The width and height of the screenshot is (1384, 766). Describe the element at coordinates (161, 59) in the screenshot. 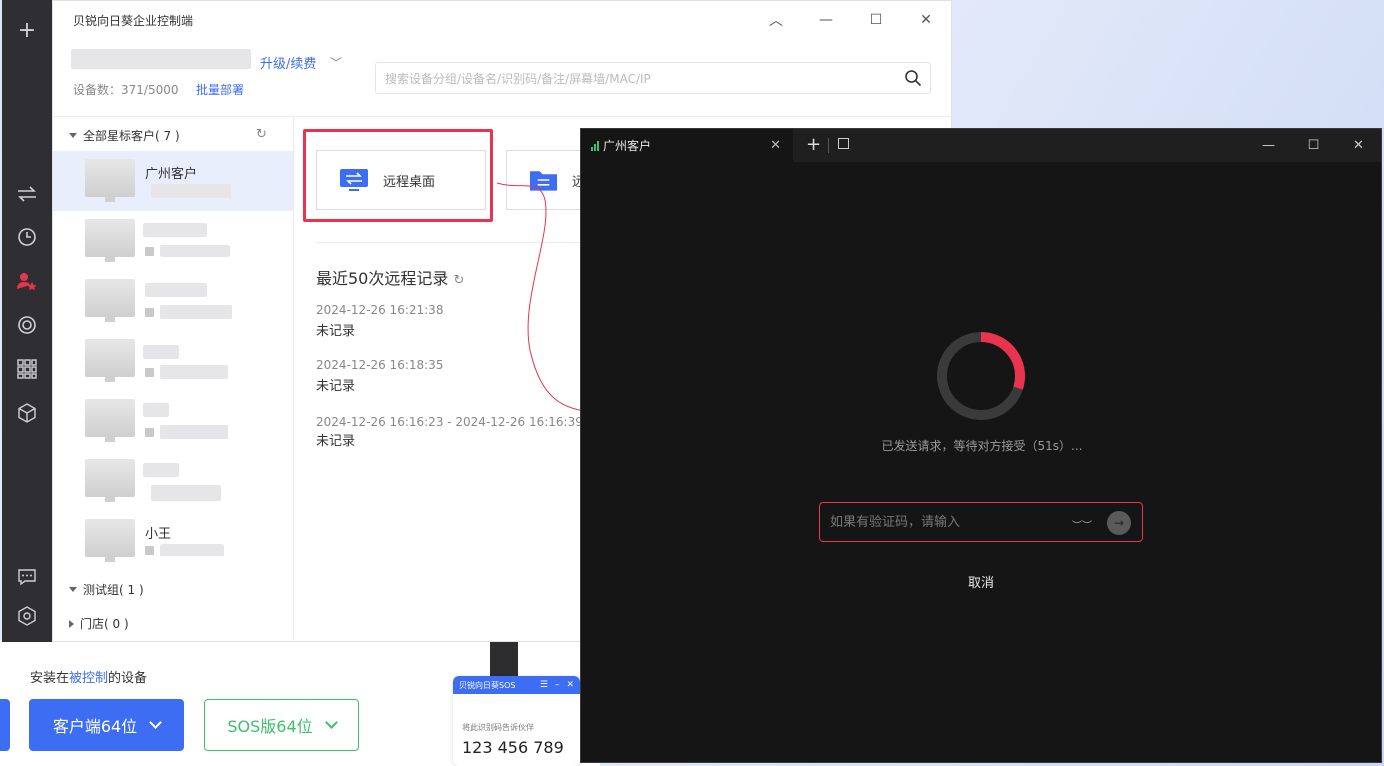

I see `account-name-blurred` at that location.